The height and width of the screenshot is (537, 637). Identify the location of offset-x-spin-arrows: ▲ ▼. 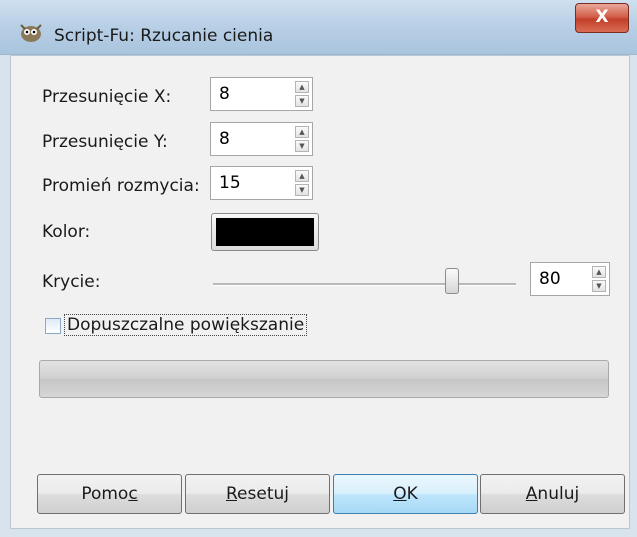
(302, 94).